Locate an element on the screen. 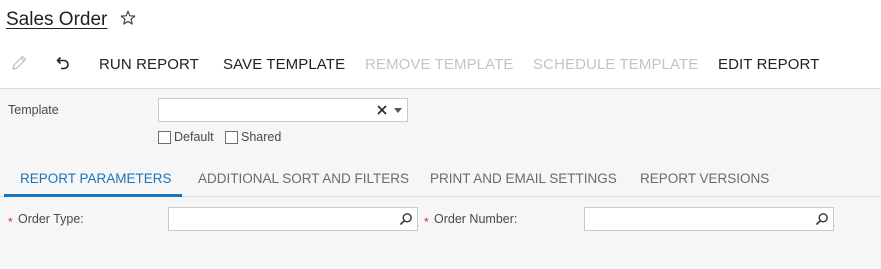  template-select is located at coordinates (283, 110).